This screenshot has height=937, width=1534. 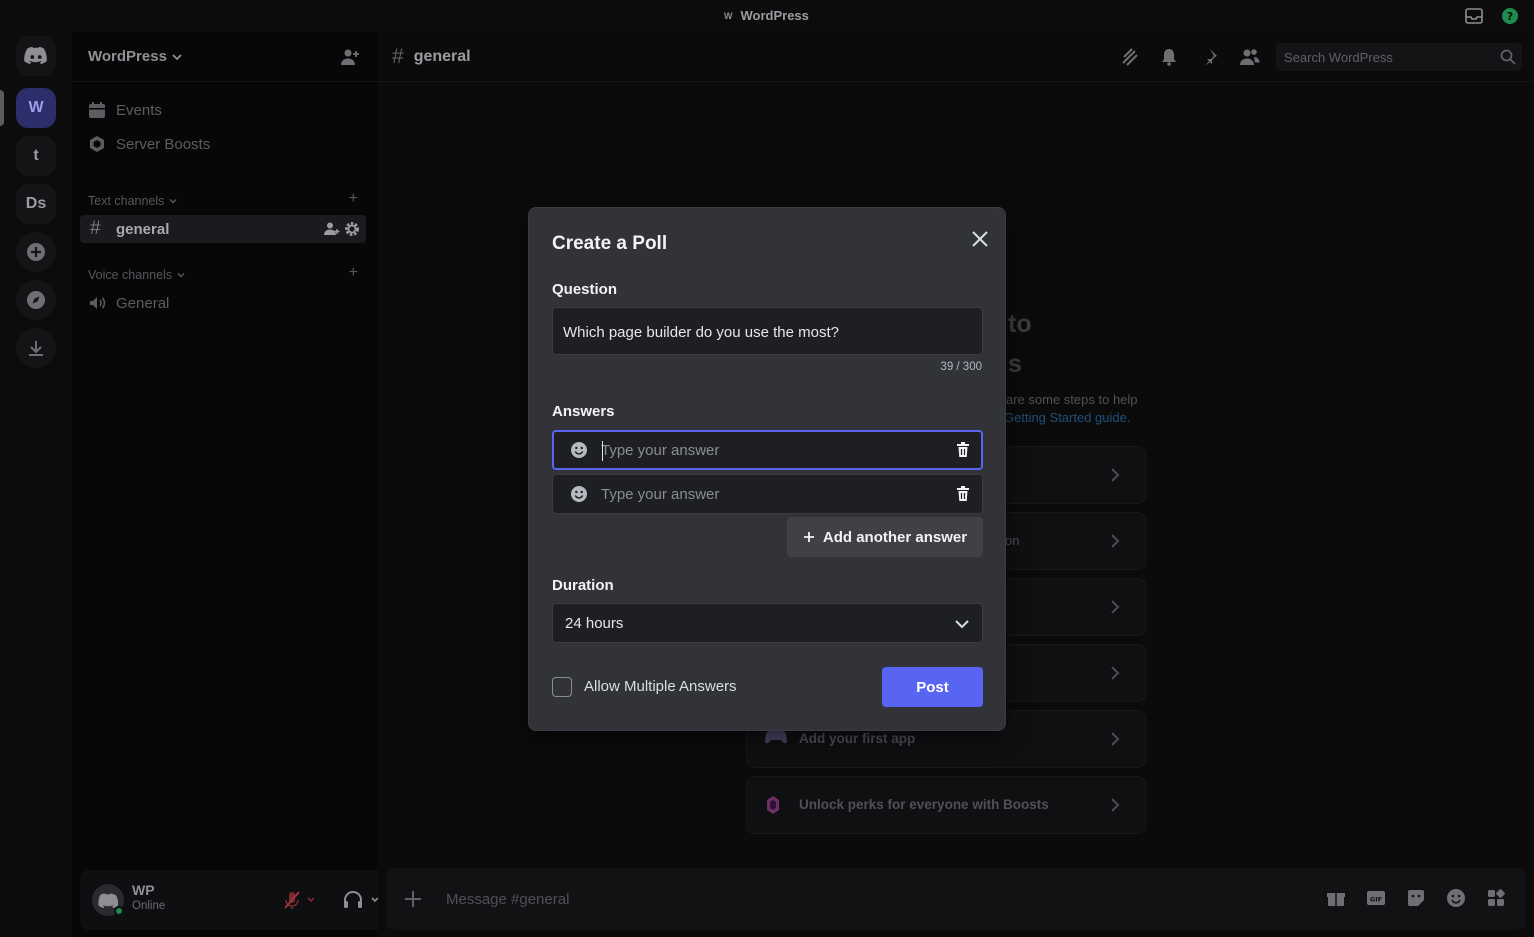 What do you see at coordinates (767, 623) in the screenshot?
I see `duration-select: 24 hours` at bounding box center [767, 623].